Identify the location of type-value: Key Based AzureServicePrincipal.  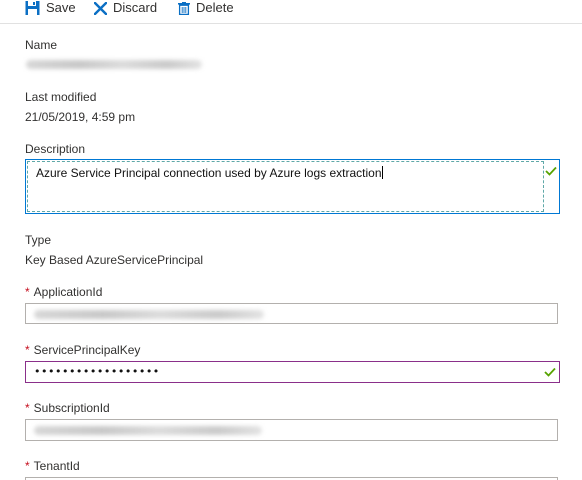
(114, 260).